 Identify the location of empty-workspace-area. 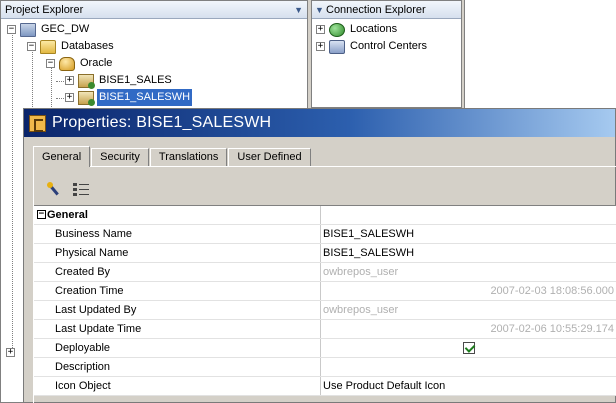
(540, 54).